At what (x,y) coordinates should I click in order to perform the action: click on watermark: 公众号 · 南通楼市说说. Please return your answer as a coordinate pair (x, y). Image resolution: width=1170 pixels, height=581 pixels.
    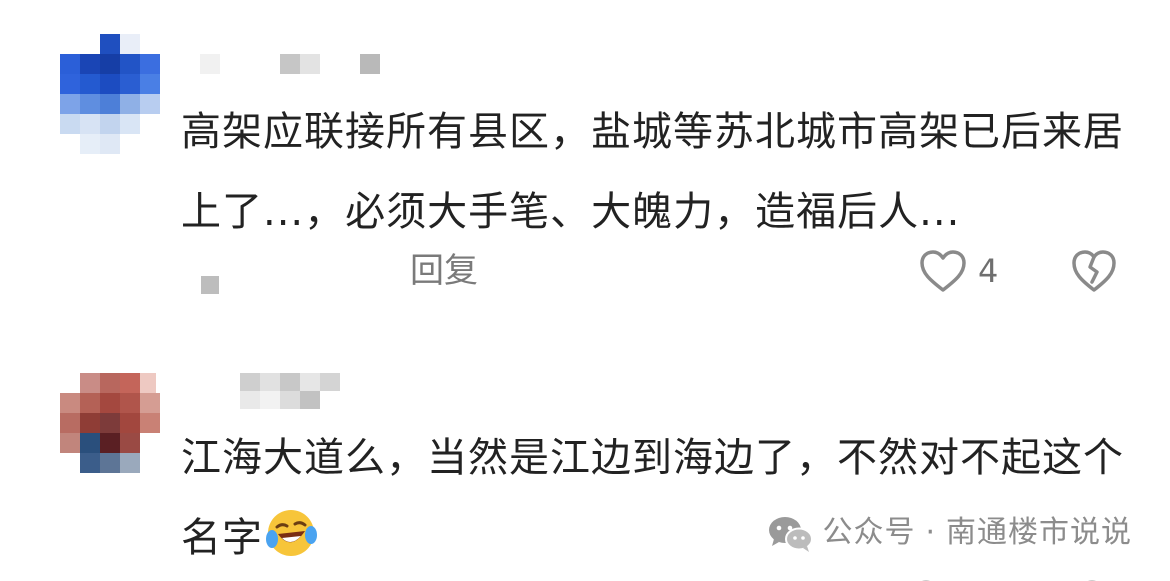
    Looking at the image, I should click on (949, 533).